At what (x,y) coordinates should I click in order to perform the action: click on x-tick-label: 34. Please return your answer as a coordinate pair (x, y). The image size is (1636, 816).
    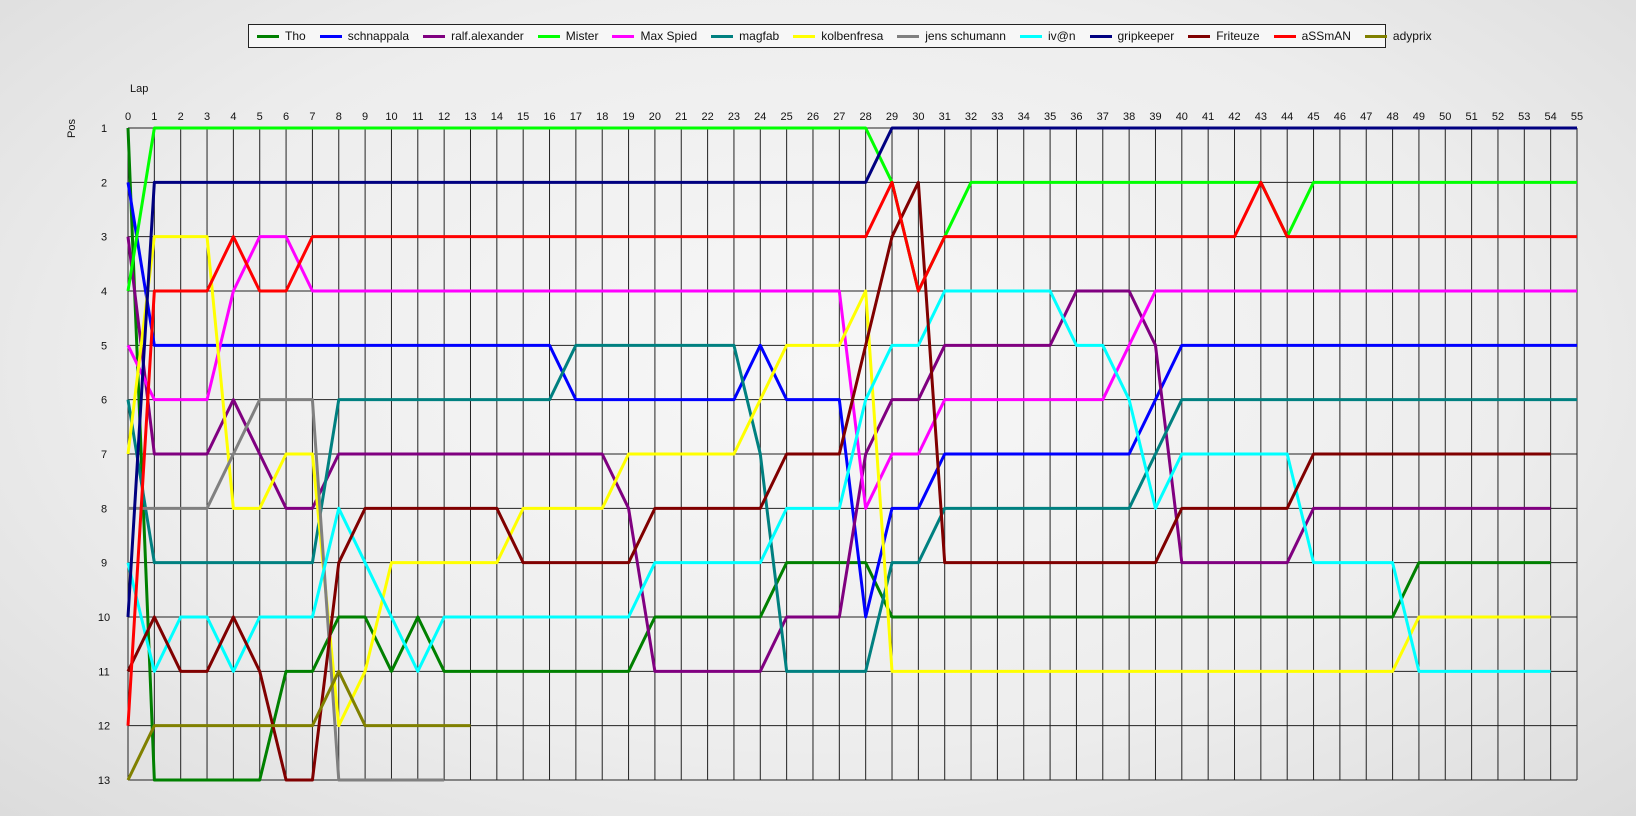
    Looking at the image, I should click on (1024, 117).